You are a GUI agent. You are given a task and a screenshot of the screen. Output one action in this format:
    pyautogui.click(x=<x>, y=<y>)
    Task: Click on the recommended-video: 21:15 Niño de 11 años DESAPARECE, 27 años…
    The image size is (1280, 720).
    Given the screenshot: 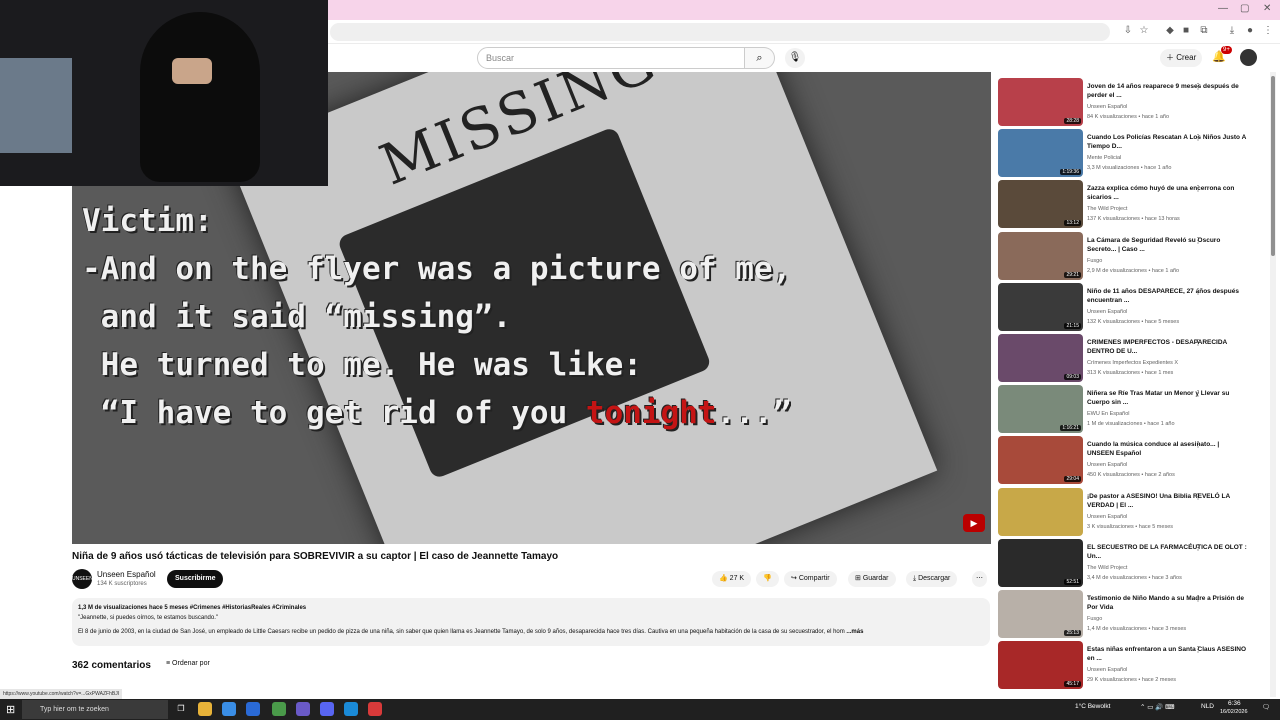 What is the action you would take?
    pyautogui.click(x=1133, y=306)
    